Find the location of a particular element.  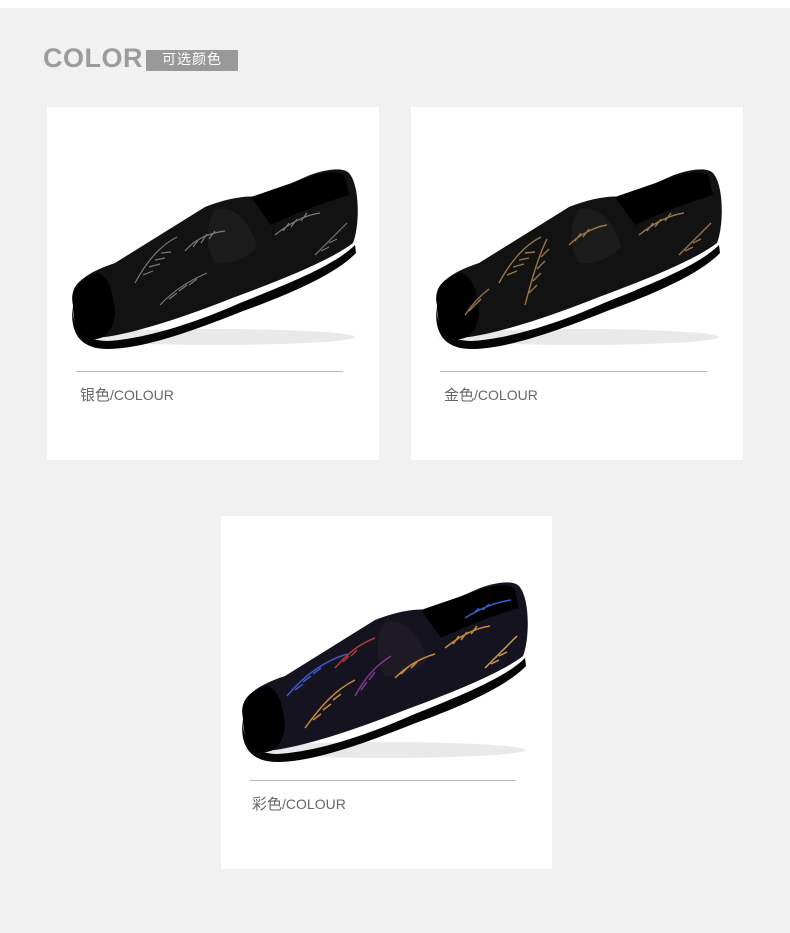

product-image-gold-shoe is located at coordinates (579, 259).